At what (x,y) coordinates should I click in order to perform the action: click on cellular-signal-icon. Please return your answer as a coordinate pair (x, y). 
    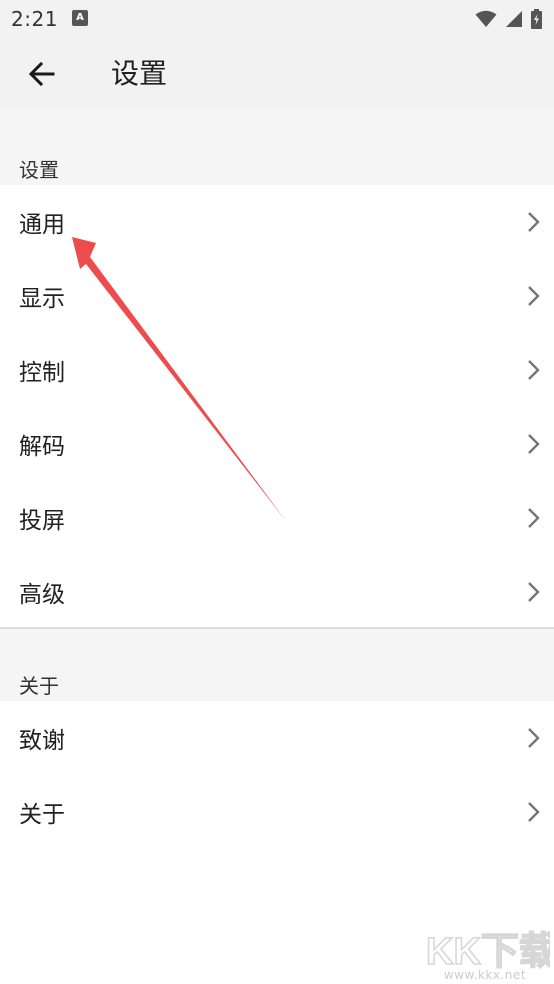
    Looking at the image, I should click on (514, 19).